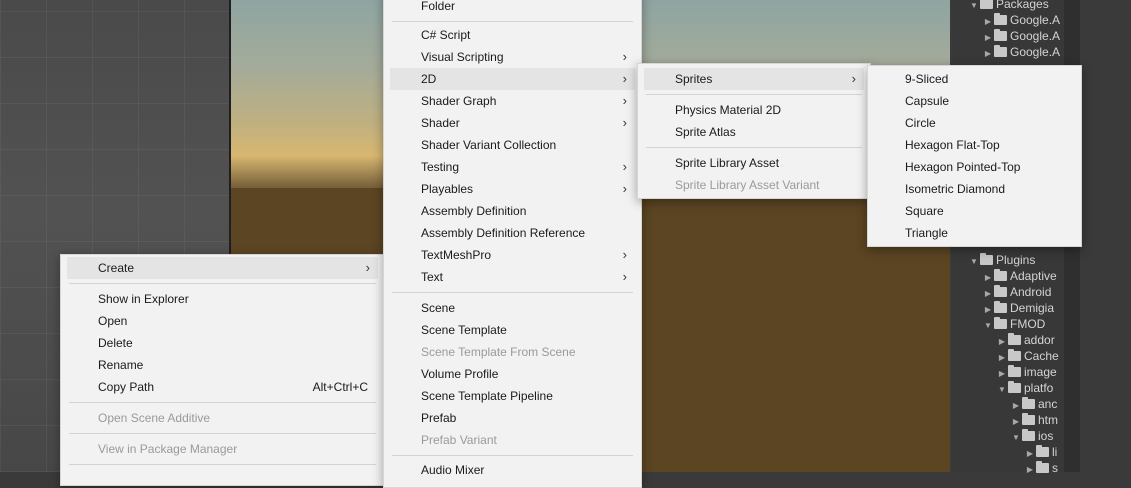 Image resolution: width=1131 pixels, height=488 pixels. I want to click on menu-item-sprite-circle: Circle, so click(974, 123).